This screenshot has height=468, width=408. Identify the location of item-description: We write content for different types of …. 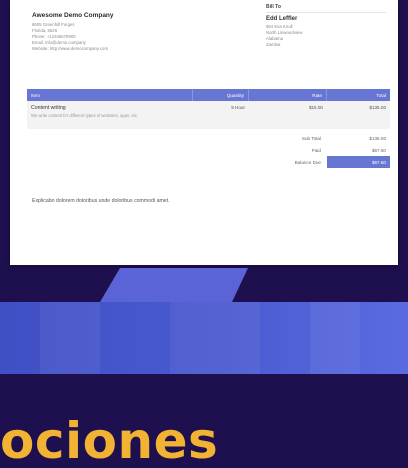
(85, 115).